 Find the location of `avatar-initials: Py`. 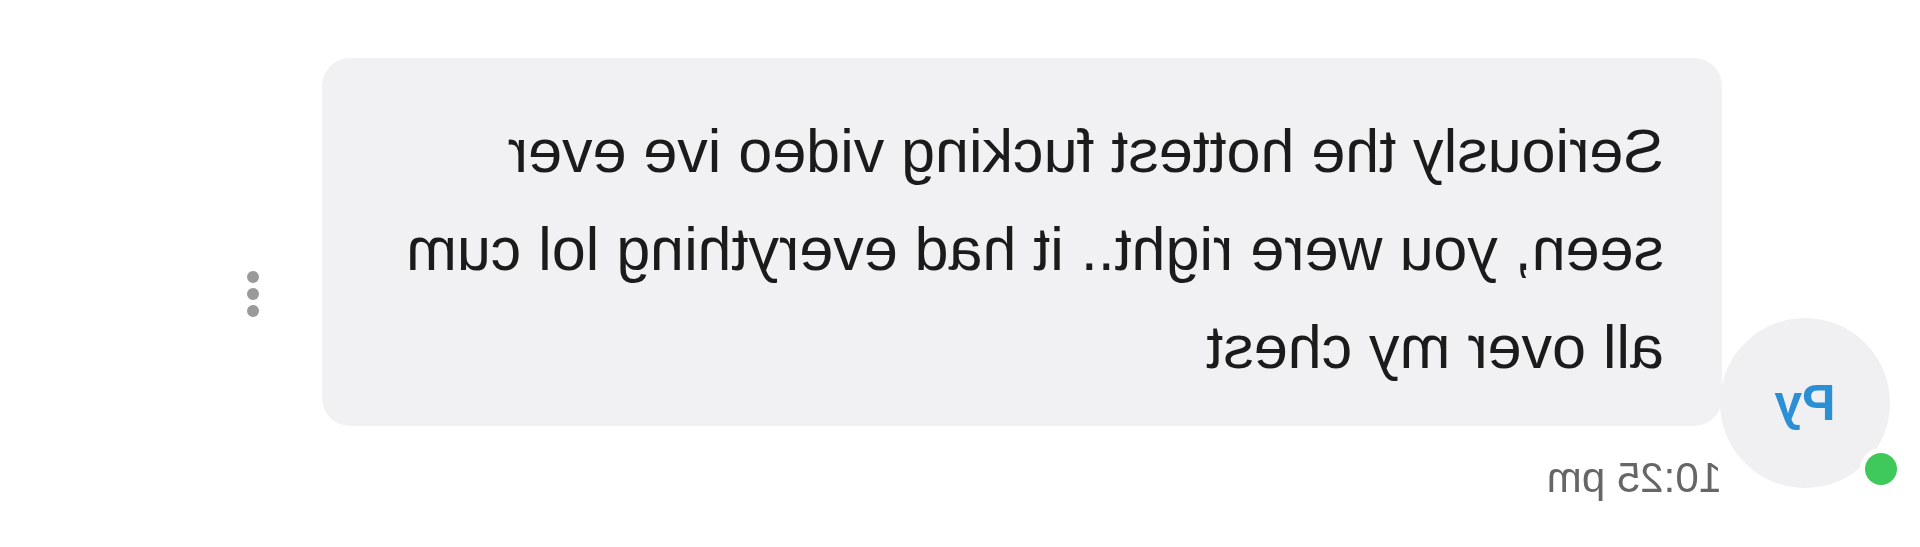

avatar-initials: Py is located at coordinates (1805, 403).